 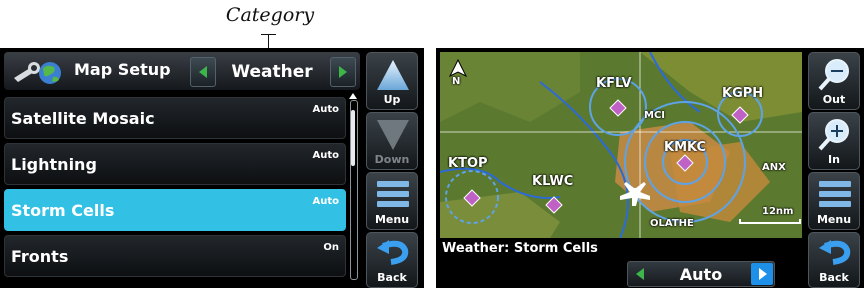 I want to click on north-indicator: N, so click(x=456, y=81).